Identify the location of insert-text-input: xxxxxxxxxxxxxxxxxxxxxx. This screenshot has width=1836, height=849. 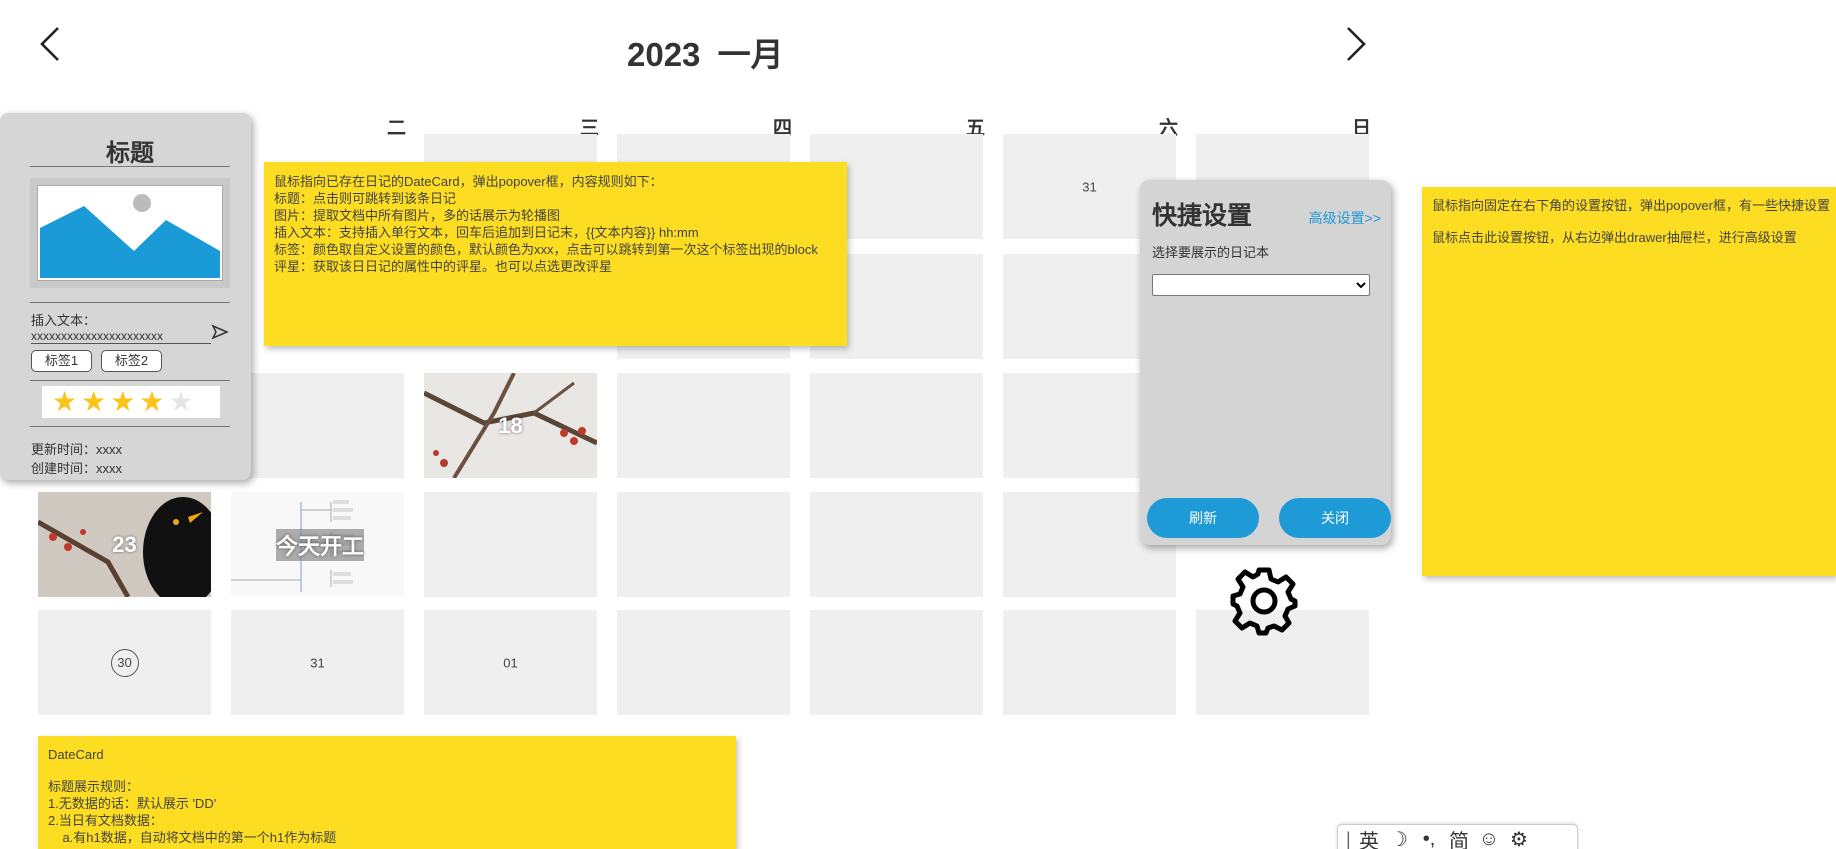
(121, 336).